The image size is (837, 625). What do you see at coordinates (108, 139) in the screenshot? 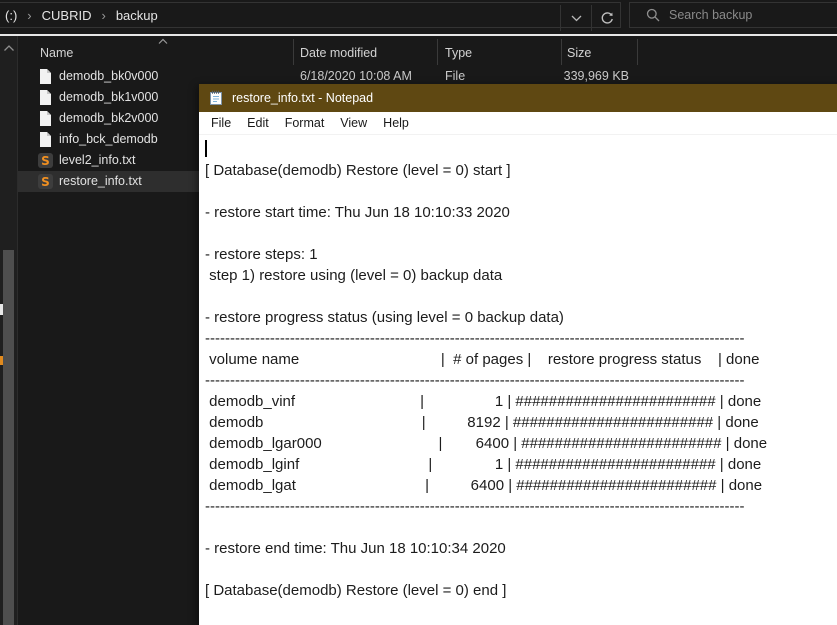
I see `file-name: info_bck_demodb` at bounding box center [108, 139].